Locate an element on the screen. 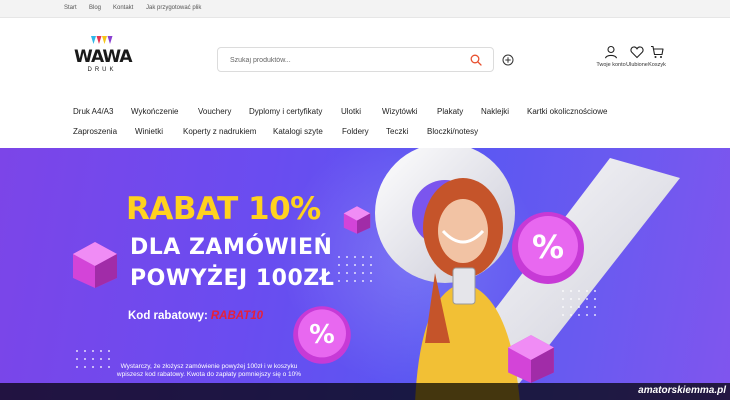 This screenshot has width=730, height=400. nav-item-ulotki: Ulotki is located at coordinates (351, 111).